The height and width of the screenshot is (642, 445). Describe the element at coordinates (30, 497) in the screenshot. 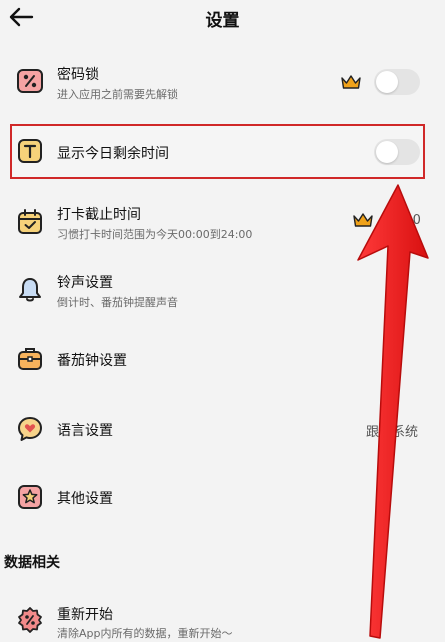

I see `star-icon` at that location.